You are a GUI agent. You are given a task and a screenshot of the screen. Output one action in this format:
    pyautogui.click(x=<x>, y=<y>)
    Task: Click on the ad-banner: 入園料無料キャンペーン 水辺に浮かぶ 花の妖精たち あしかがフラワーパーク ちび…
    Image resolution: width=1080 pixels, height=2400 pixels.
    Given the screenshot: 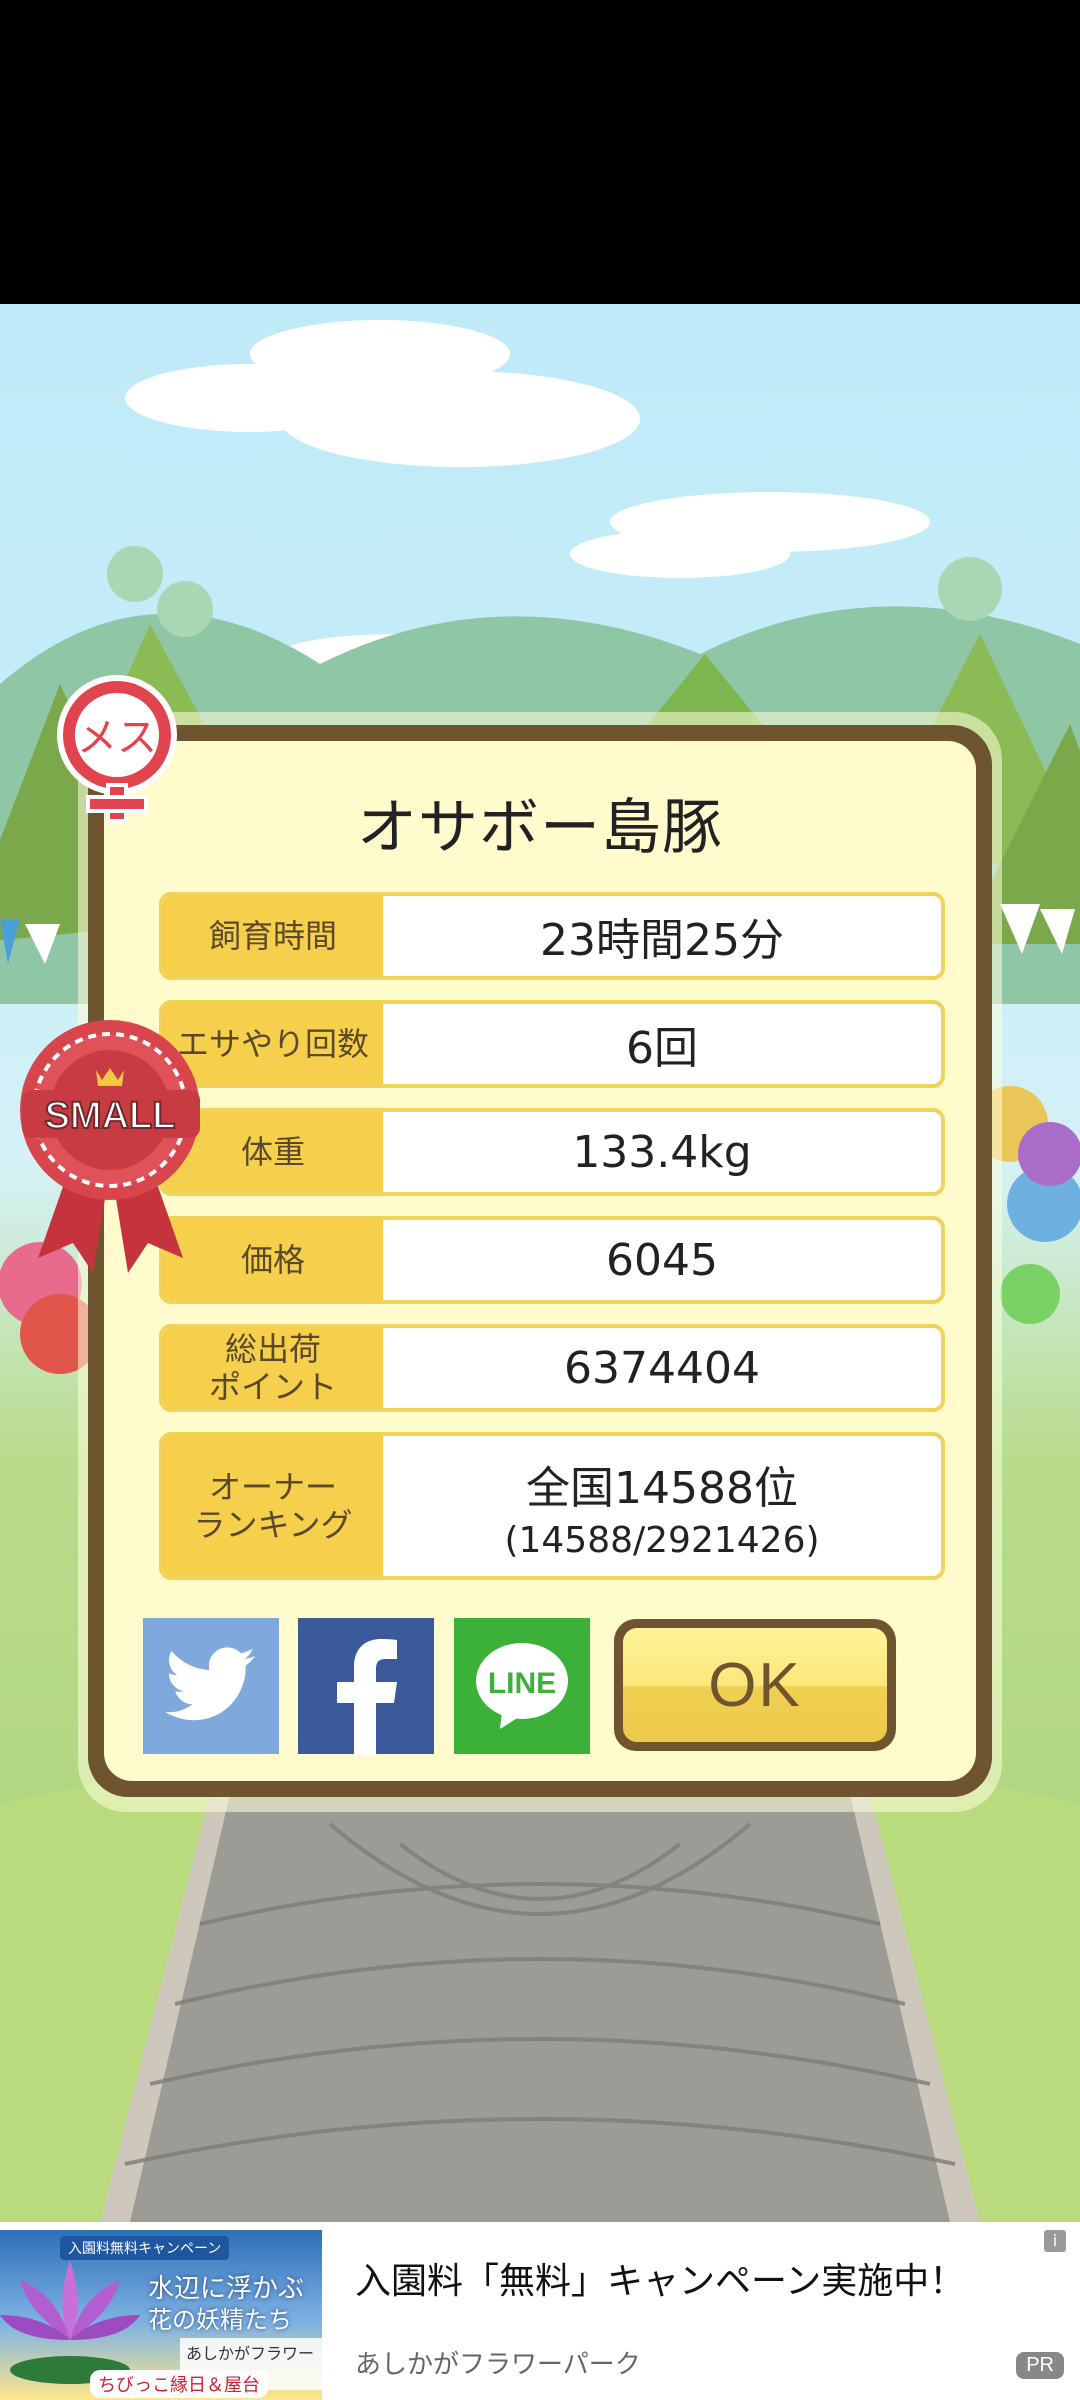 What is the action you would take?
    pyautogui.click(x=540, y=2311)
    